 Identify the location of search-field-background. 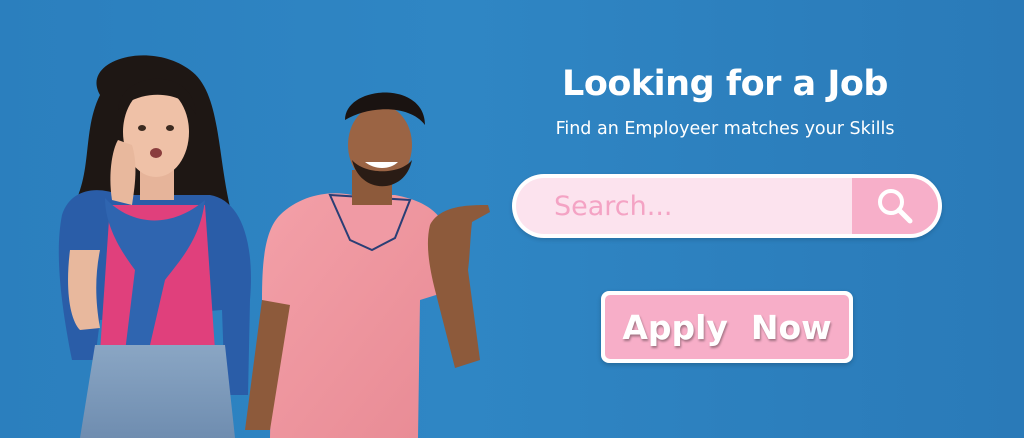
(727, 206).